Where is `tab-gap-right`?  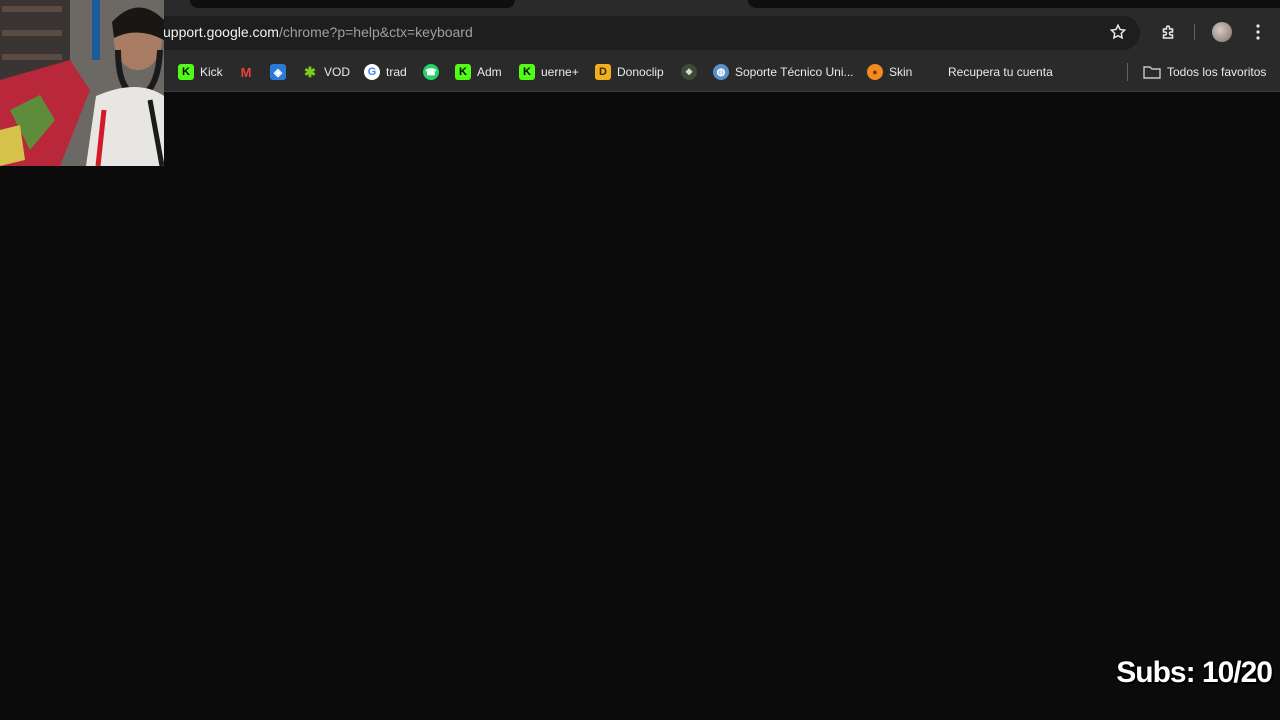 tab-gap-right is located at coordinates (1014, 4).